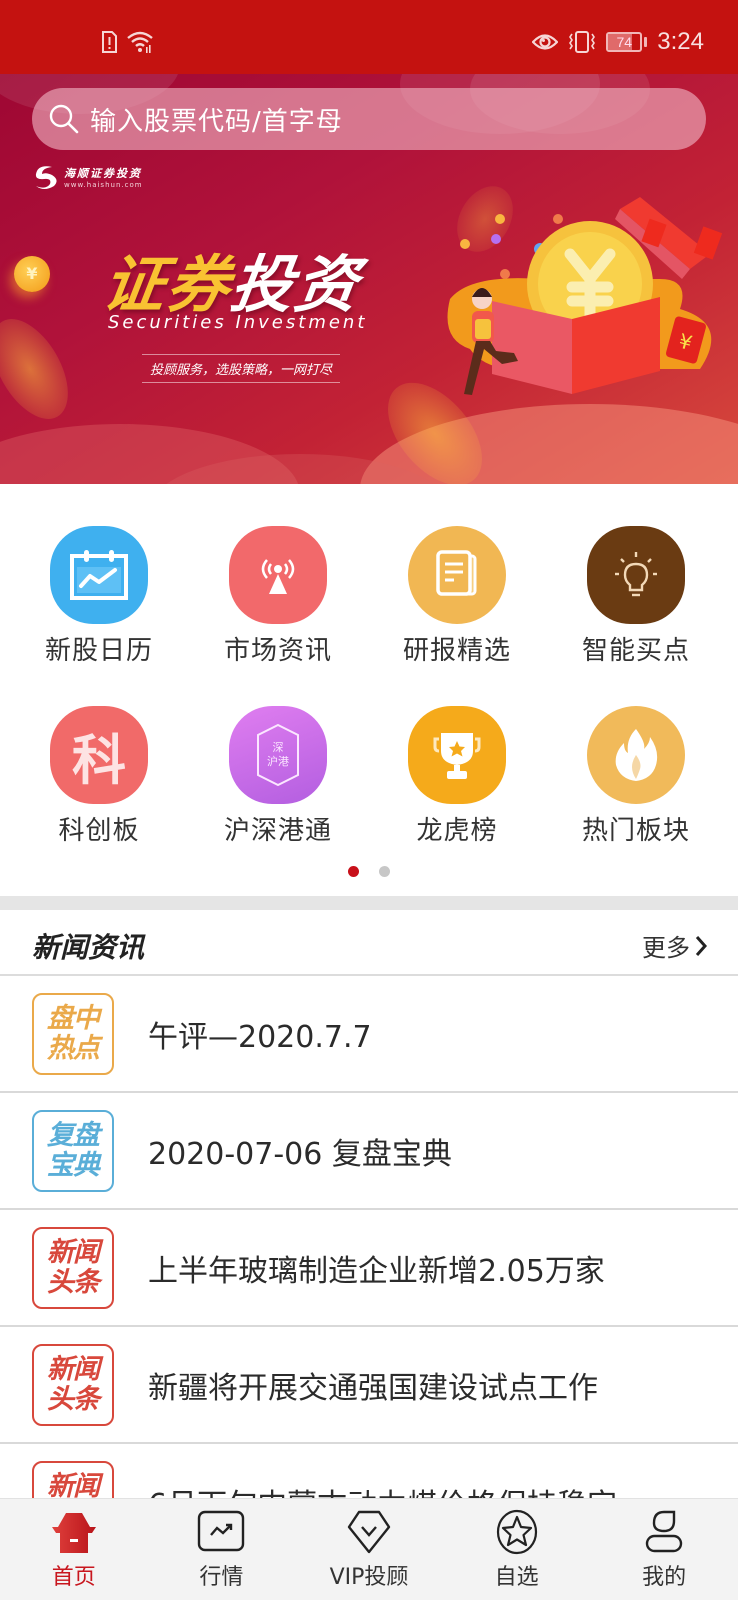 The width and height of the screenshot is (738, 1600). Describe the element at coordinates (582, 42) in the screenshot. I see `vibrate-icon` at that location.